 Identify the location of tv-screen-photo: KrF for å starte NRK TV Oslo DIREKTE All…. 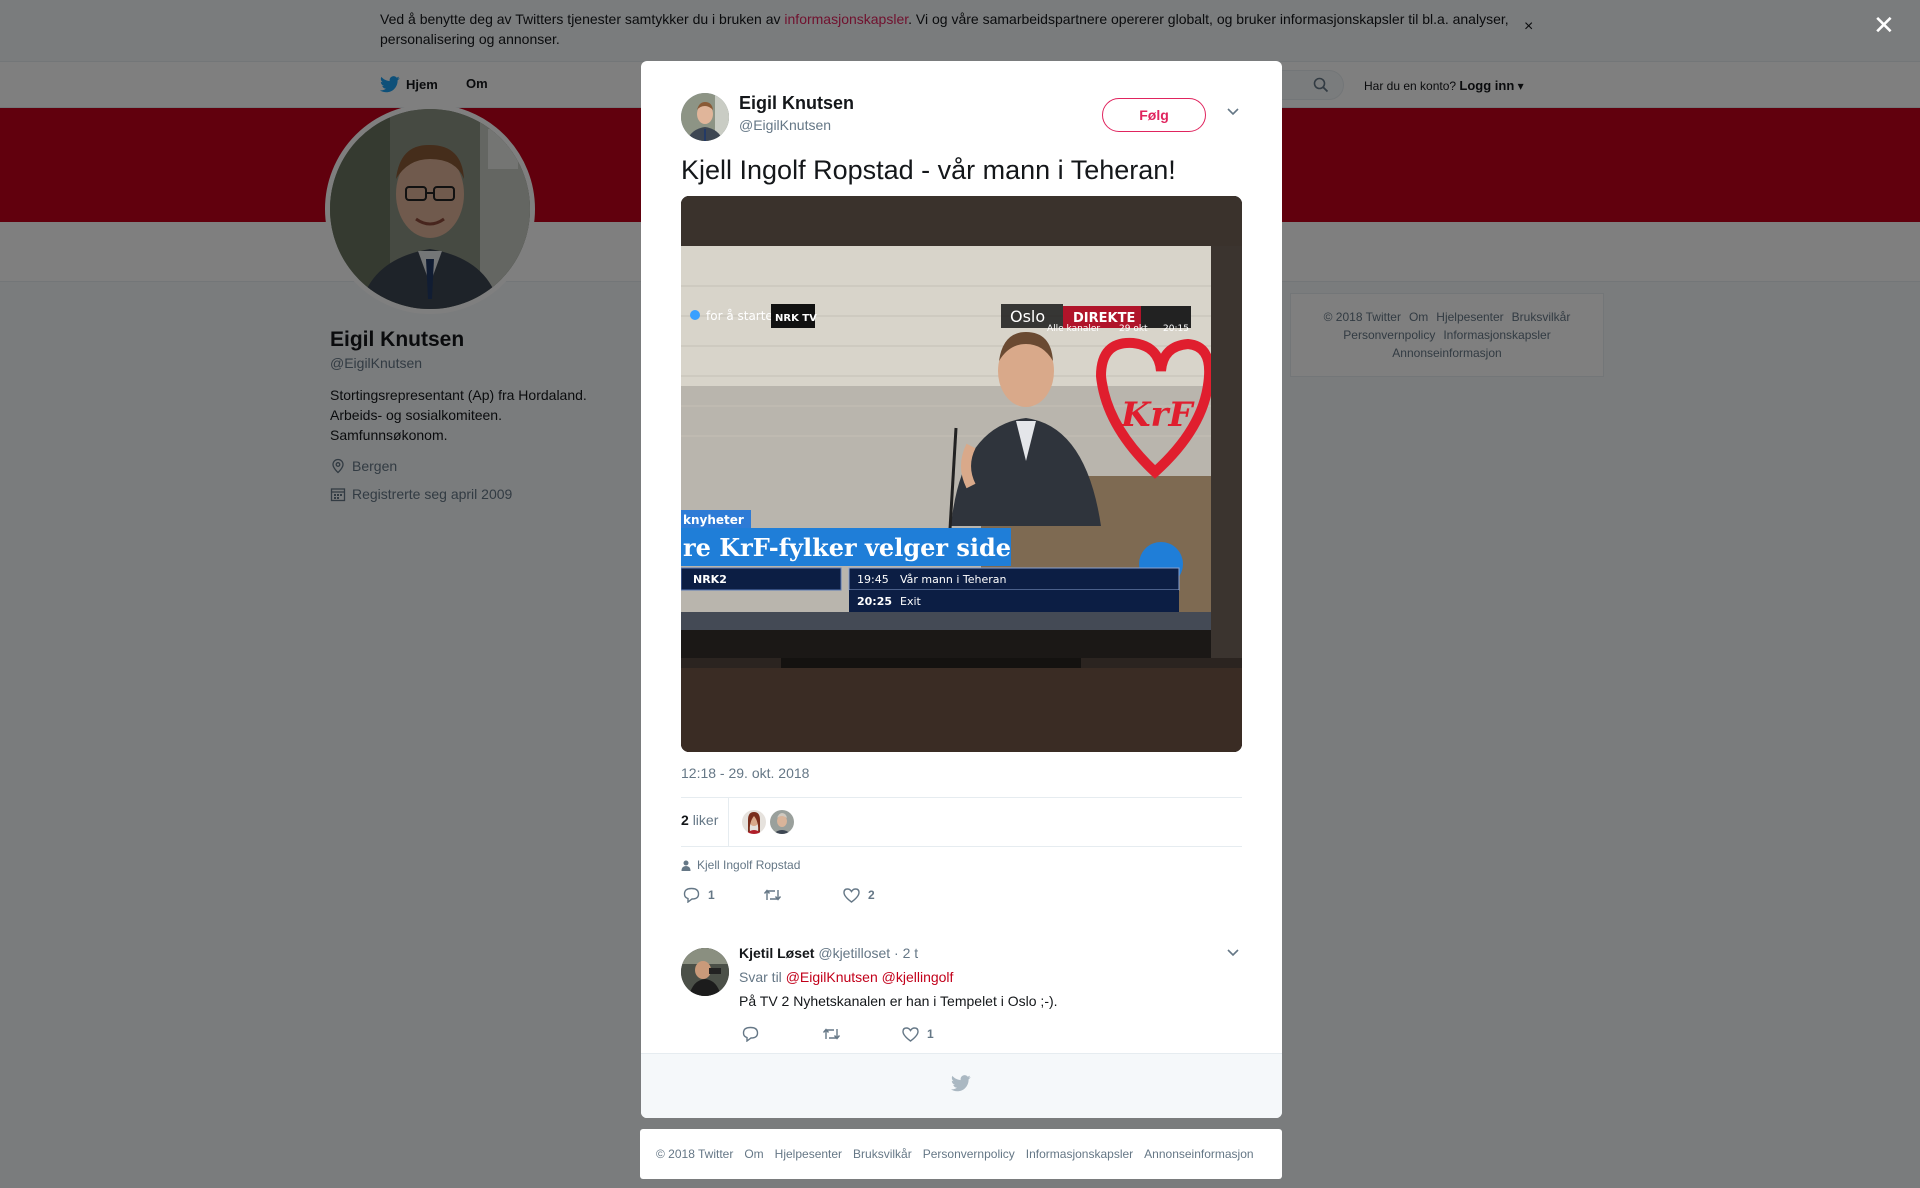
(961, 474).